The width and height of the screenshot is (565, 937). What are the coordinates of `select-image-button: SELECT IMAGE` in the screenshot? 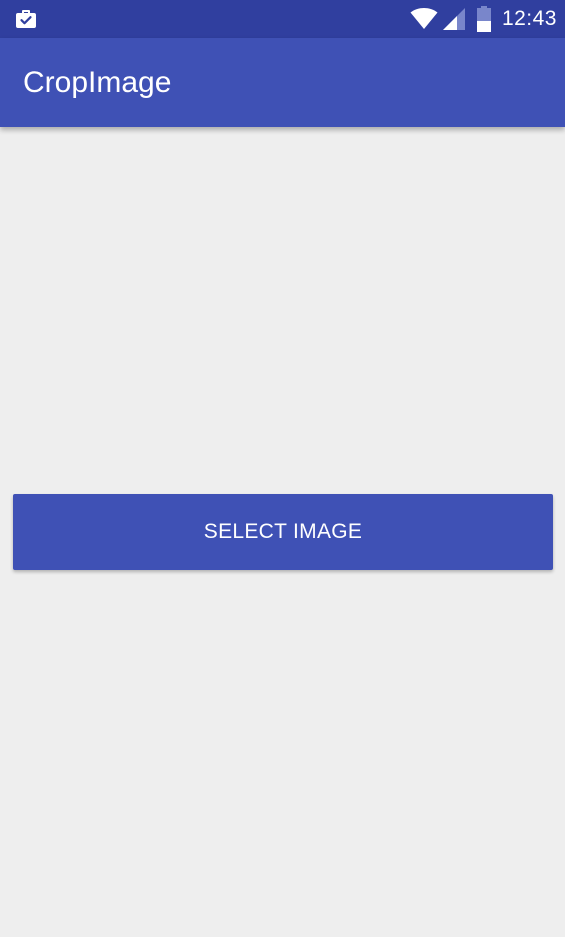 It's located at (283, 532).